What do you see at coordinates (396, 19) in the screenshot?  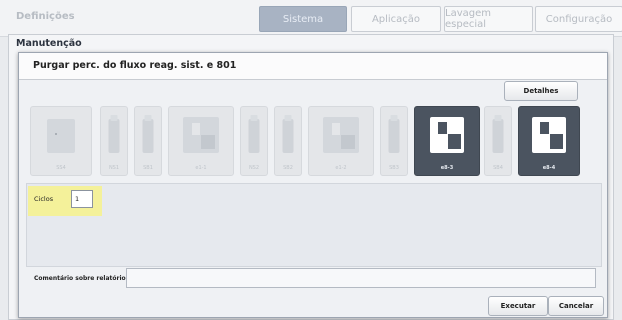 I see `tab-aplicacao: Aplicação` at bounding box center [396, 19].